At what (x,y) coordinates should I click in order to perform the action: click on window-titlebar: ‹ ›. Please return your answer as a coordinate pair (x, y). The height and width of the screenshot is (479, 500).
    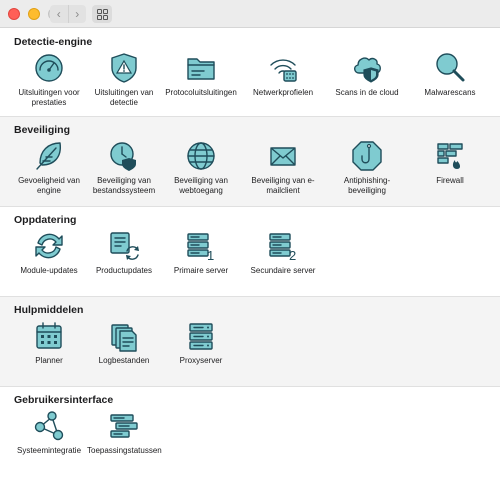
    Looking at the image, I should click on (250, 14).